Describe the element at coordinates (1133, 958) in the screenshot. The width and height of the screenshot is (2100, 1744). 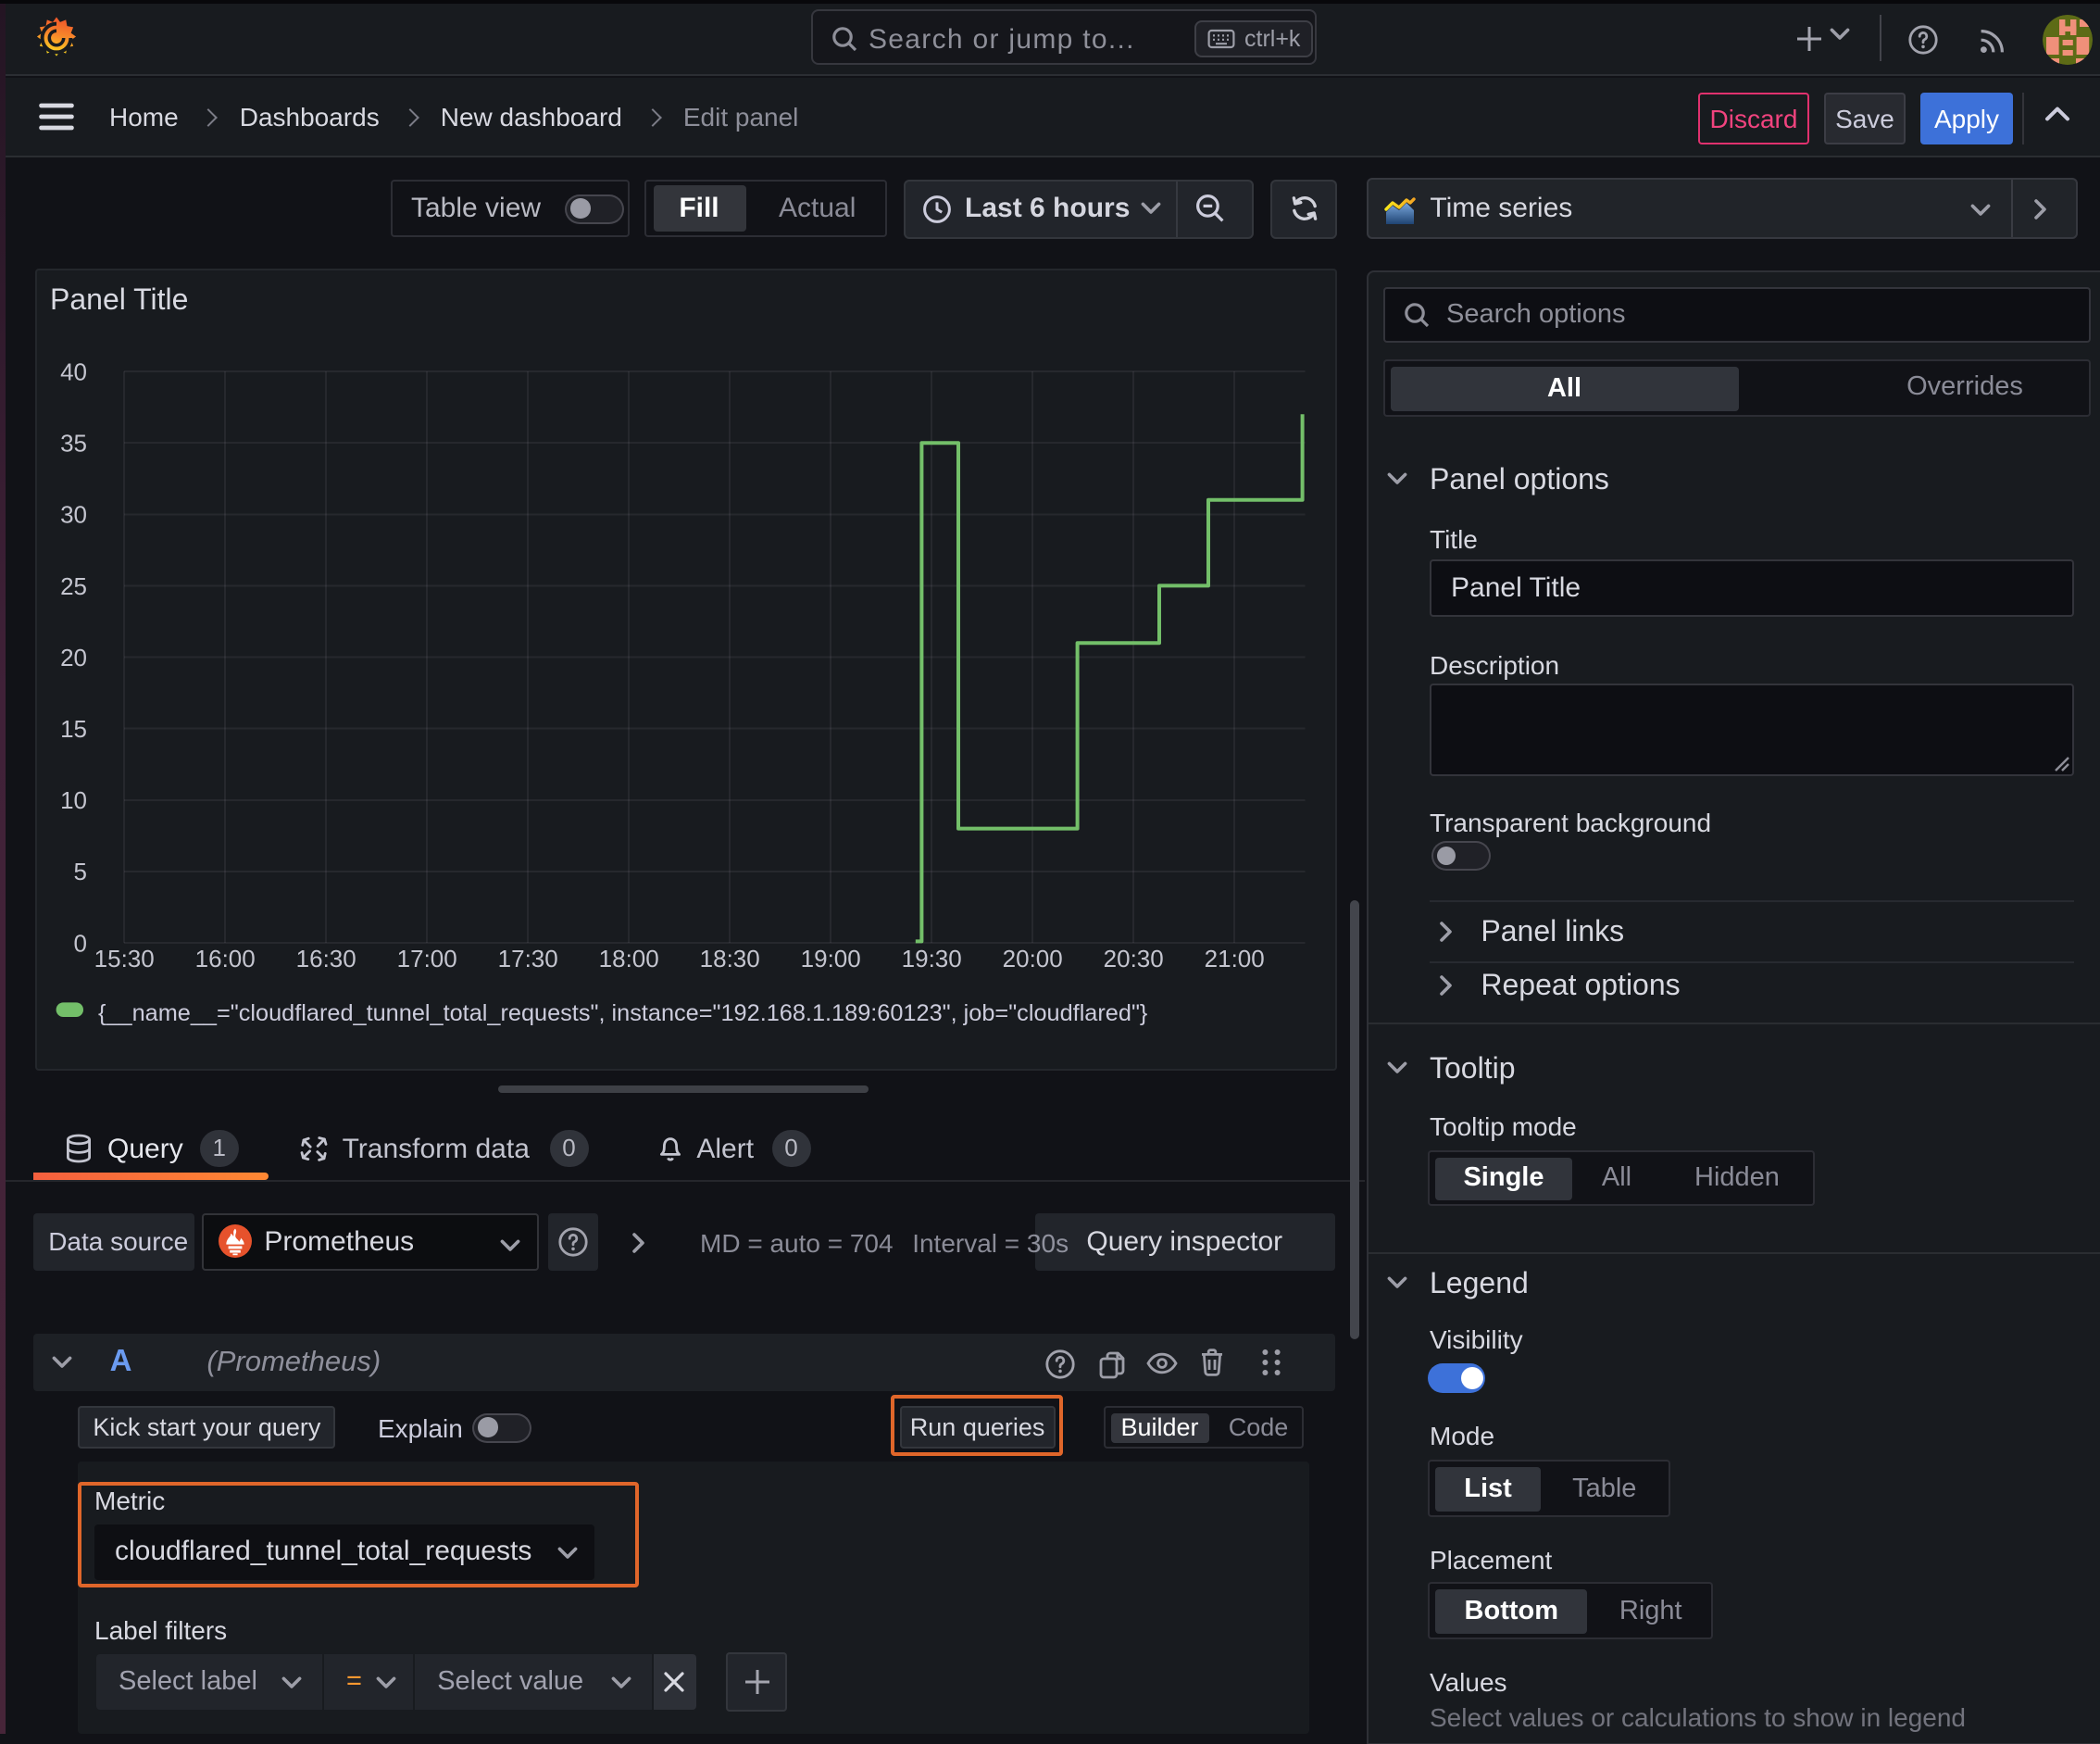
I see `svg-text: 20:30` at that location.